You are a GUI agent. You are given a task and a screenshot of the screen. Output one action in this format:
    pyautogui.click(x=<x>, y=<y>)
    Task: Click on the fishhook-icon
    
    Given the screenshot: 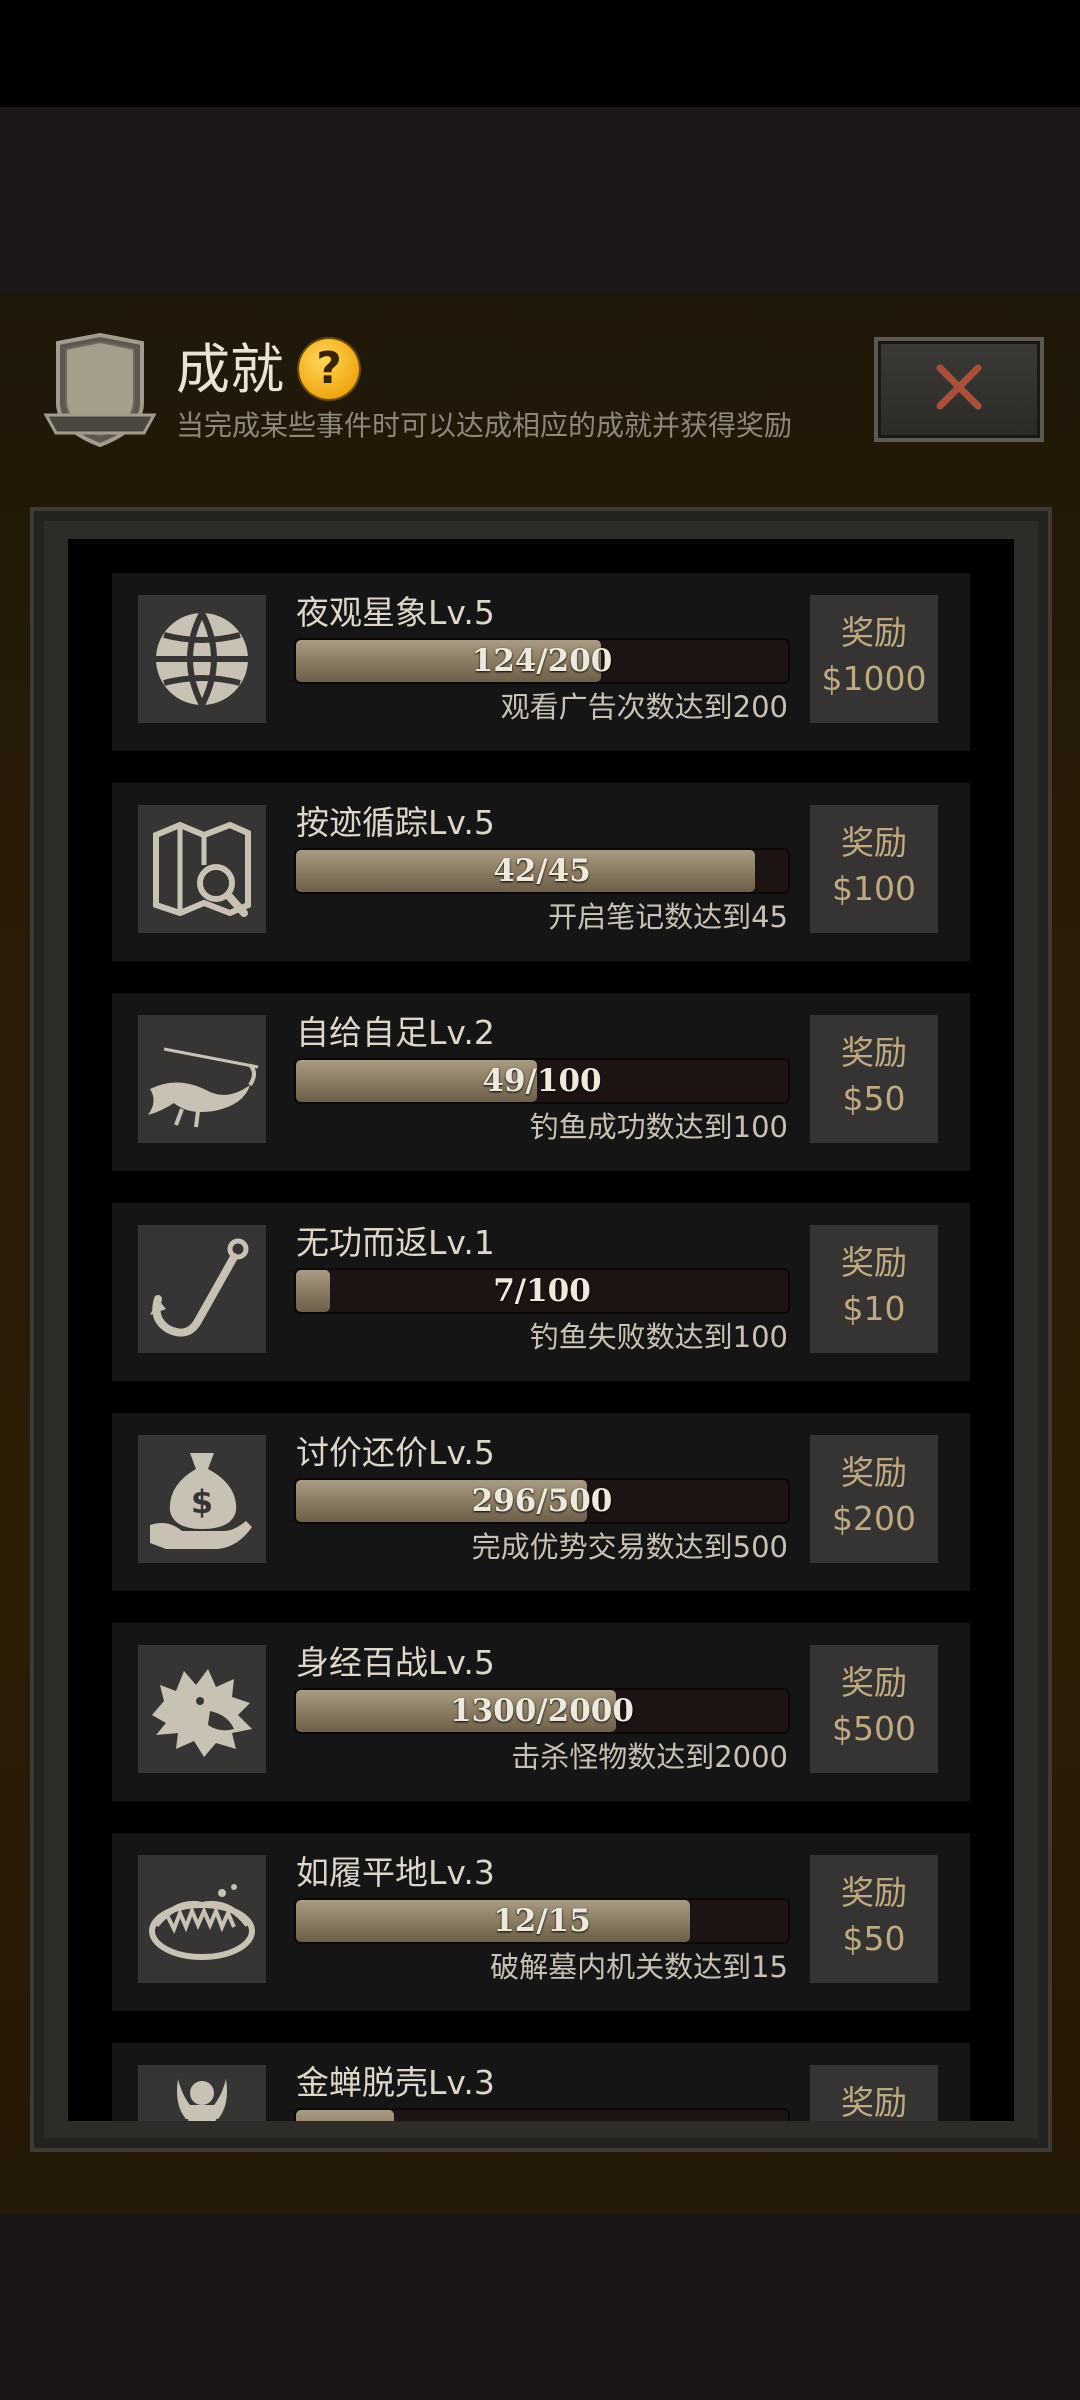 What is the action you would take?
    pyautogui.click(x=202, y=1289)
    